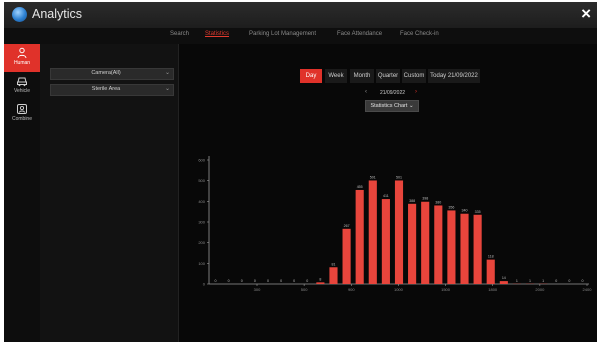  I want to click on bar-value-label: 455, so click(360, 187).